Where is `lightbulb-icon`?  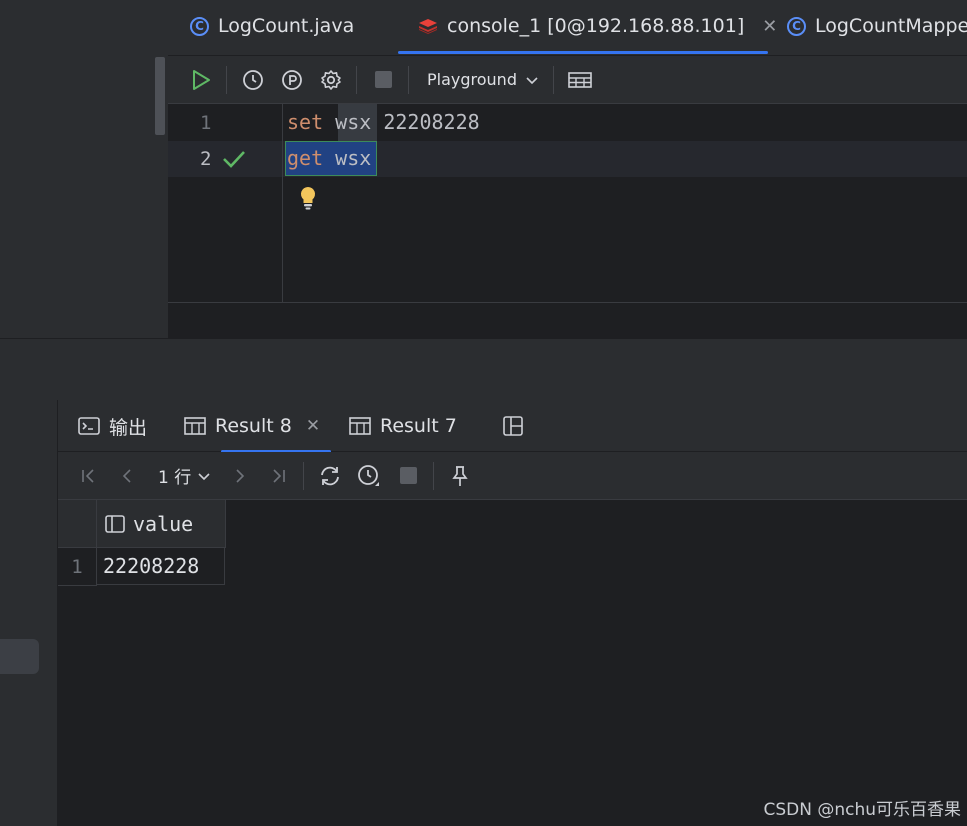 lightbulb-icon is located at coordinates (308, 198).